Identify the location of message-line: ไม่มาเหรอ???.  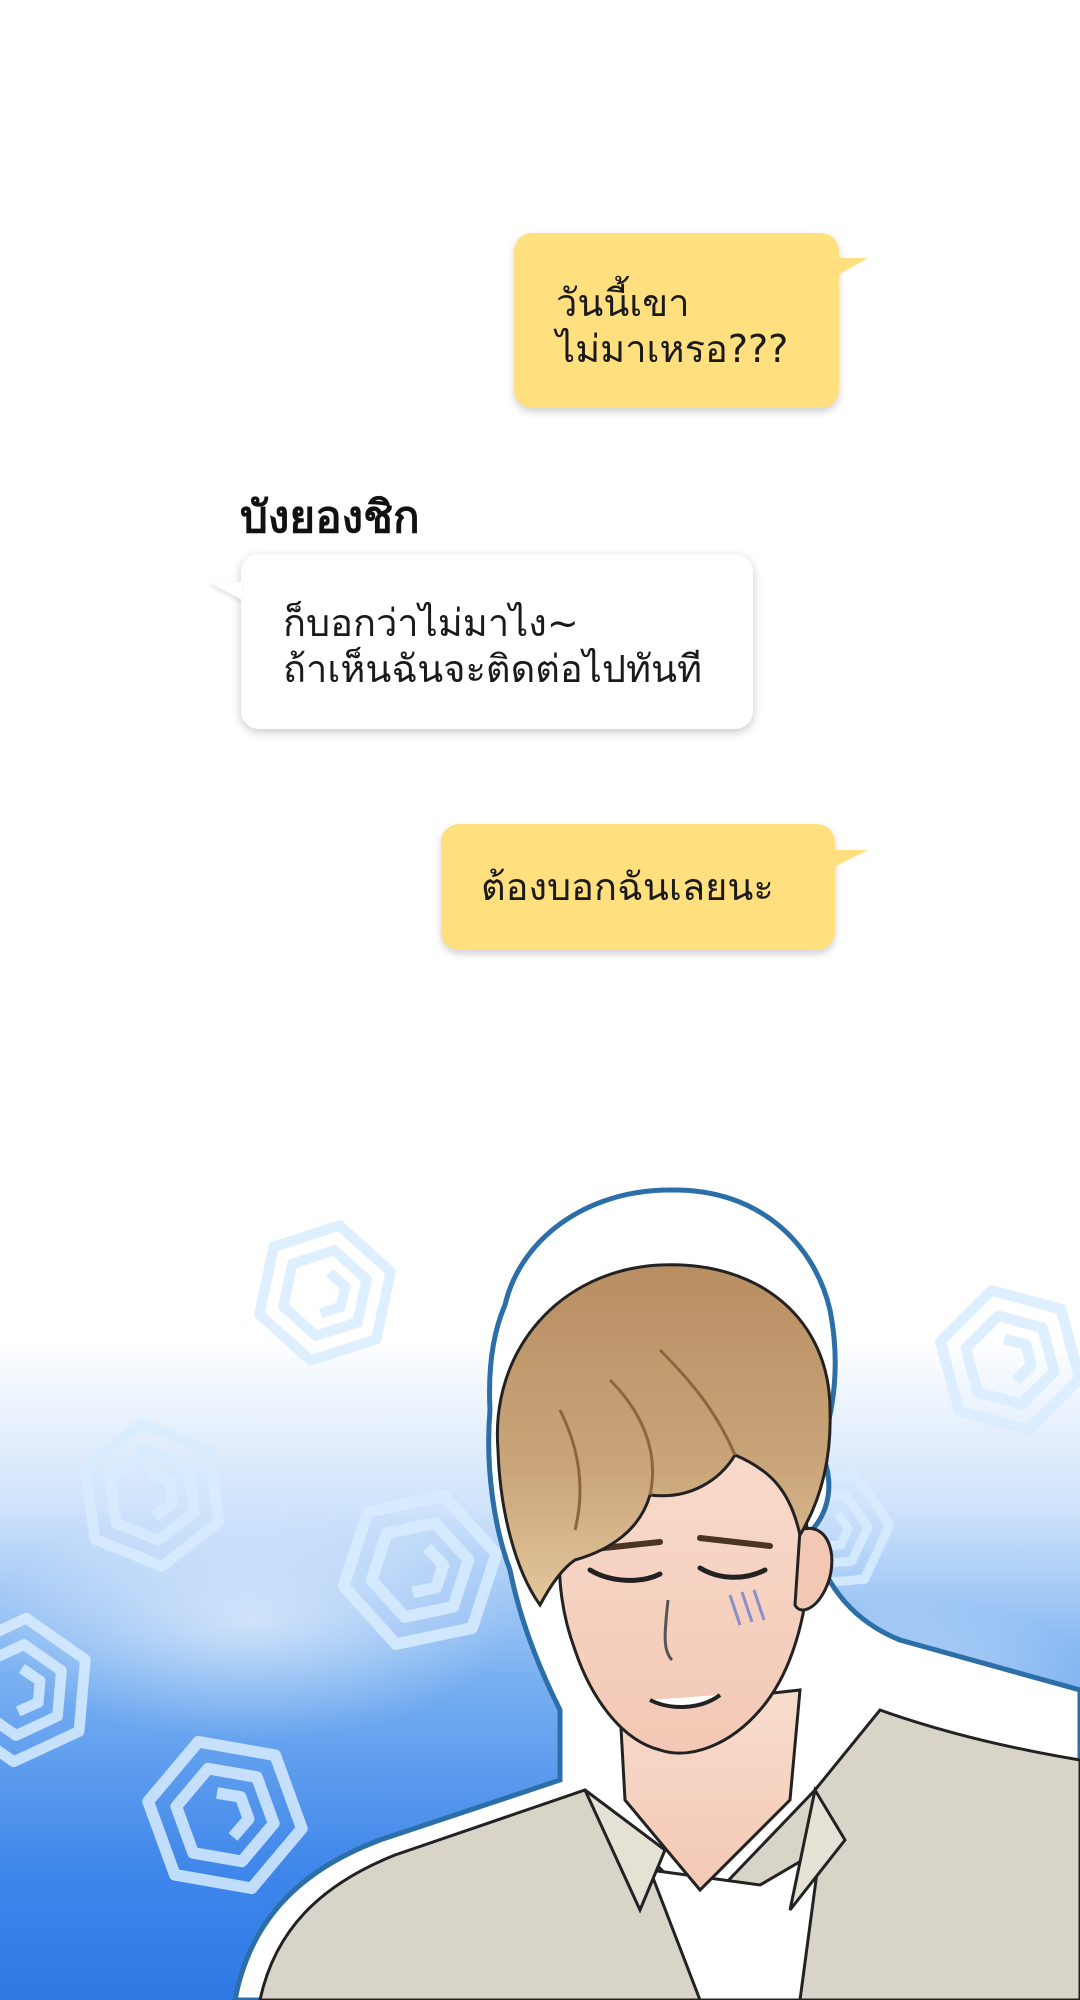
(672, 349).